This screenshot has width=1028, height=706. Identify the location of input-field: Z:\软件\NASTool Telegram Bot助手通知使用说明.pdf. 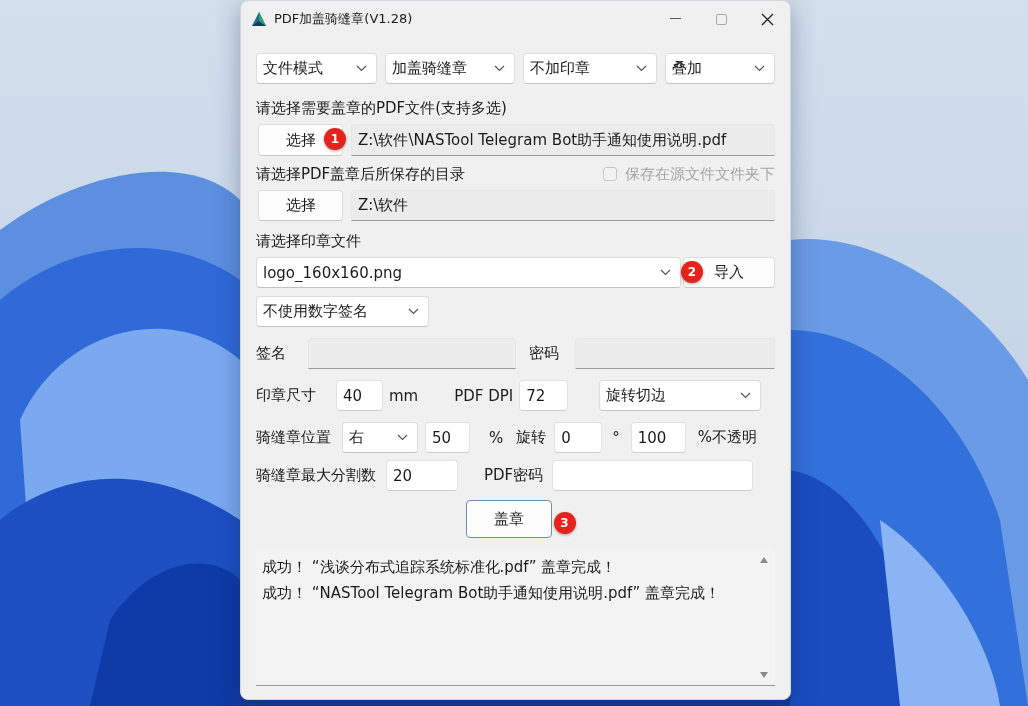
(563, 140).